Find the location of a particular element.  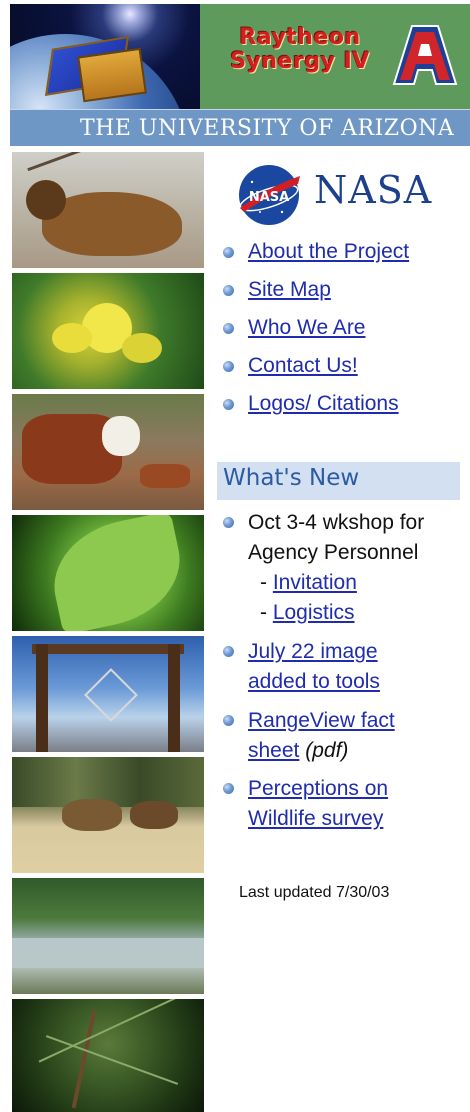

nasa-wordmark: NASA is located at coordinates (373, 190).